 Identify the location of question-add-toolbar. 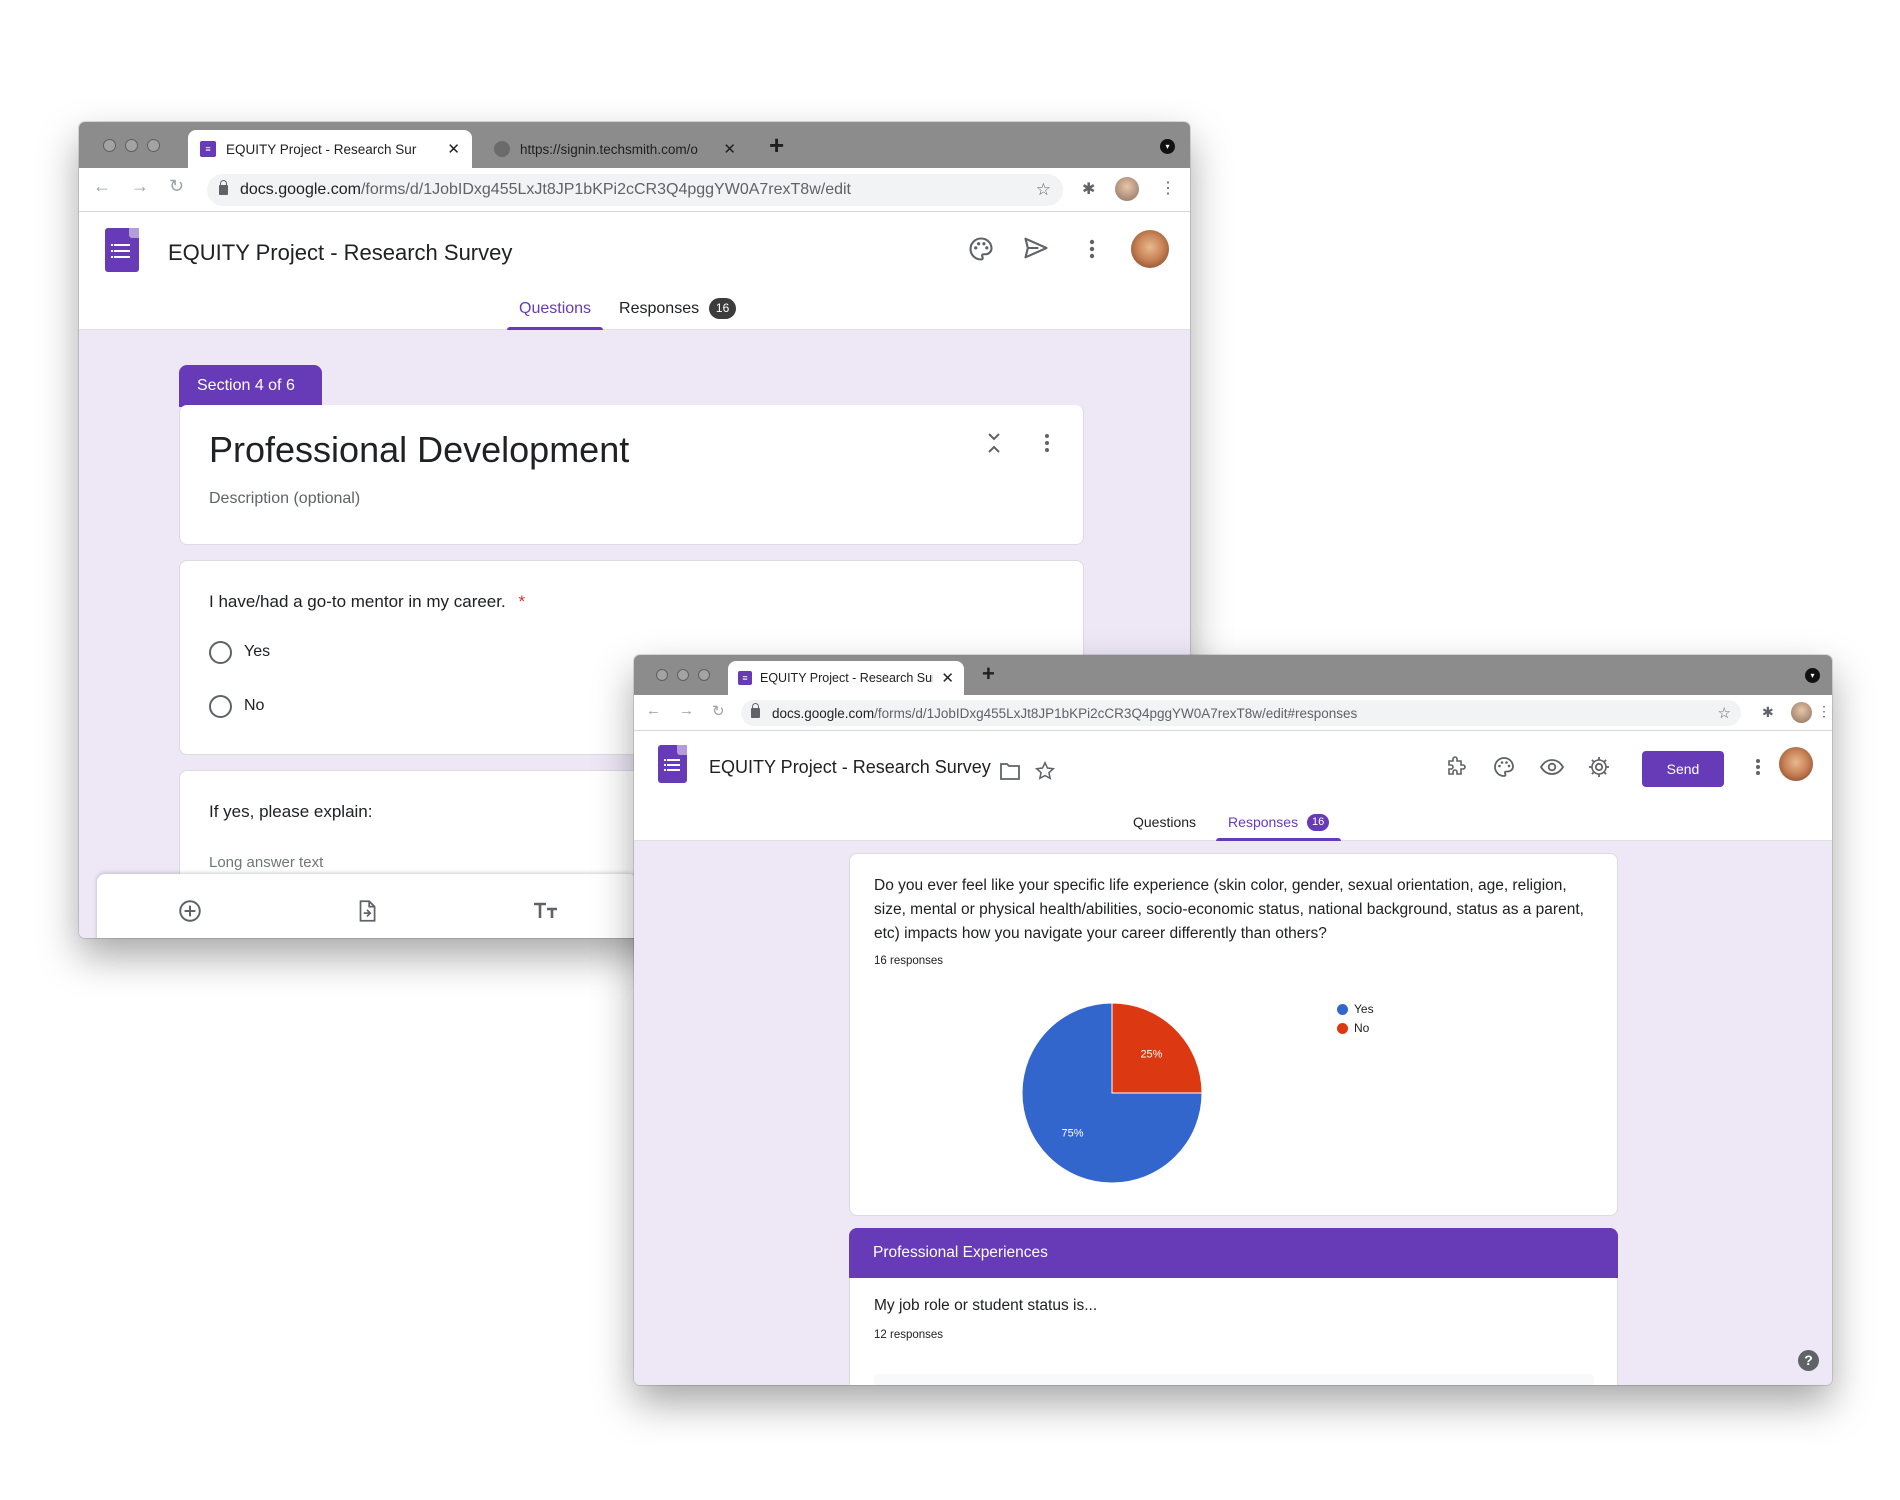
(367, 906).